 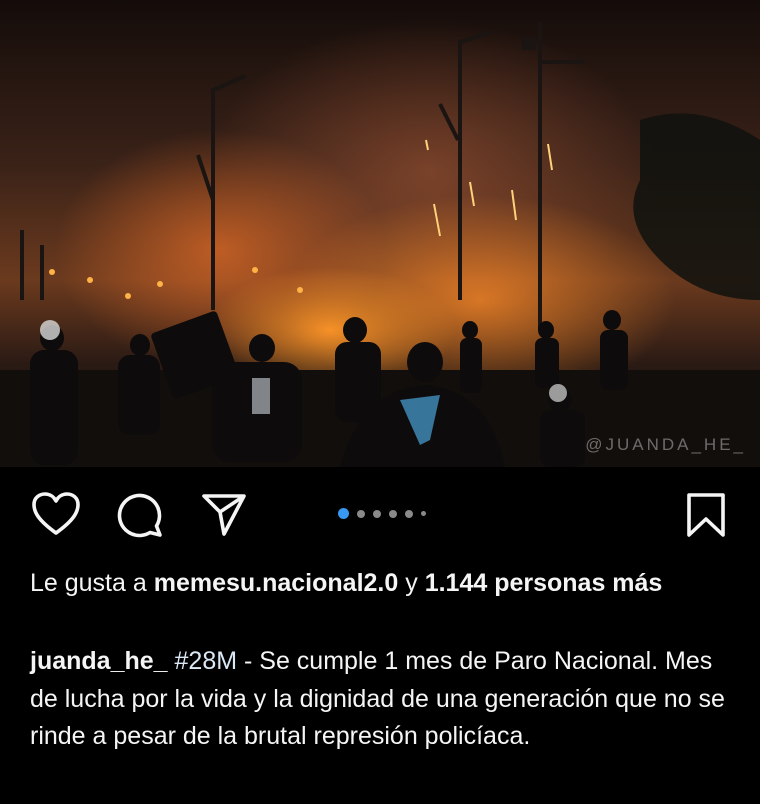 I want to click on carousel-dot-active, so click(x=343, y=513).